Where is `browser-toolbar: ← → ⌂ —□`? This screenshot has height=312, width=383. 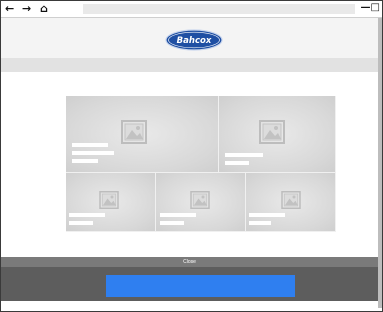 browser-toolbar: ← → ⌂ —□ is located at coordinates (191, 9).